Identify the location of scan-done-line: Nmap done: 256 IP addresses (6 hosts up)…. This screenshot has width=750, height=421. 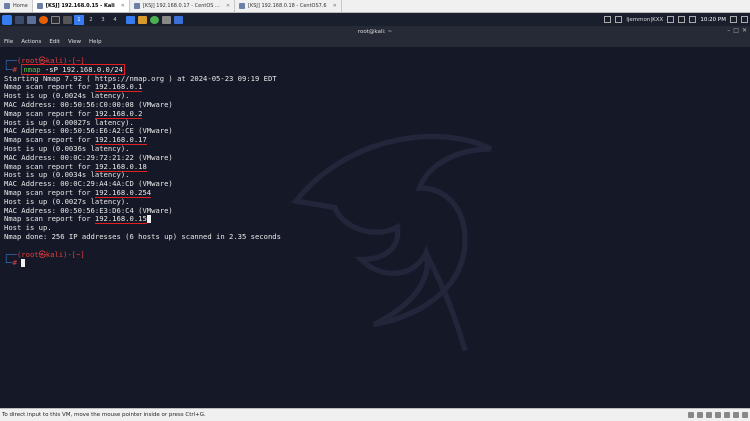
(142, 236).